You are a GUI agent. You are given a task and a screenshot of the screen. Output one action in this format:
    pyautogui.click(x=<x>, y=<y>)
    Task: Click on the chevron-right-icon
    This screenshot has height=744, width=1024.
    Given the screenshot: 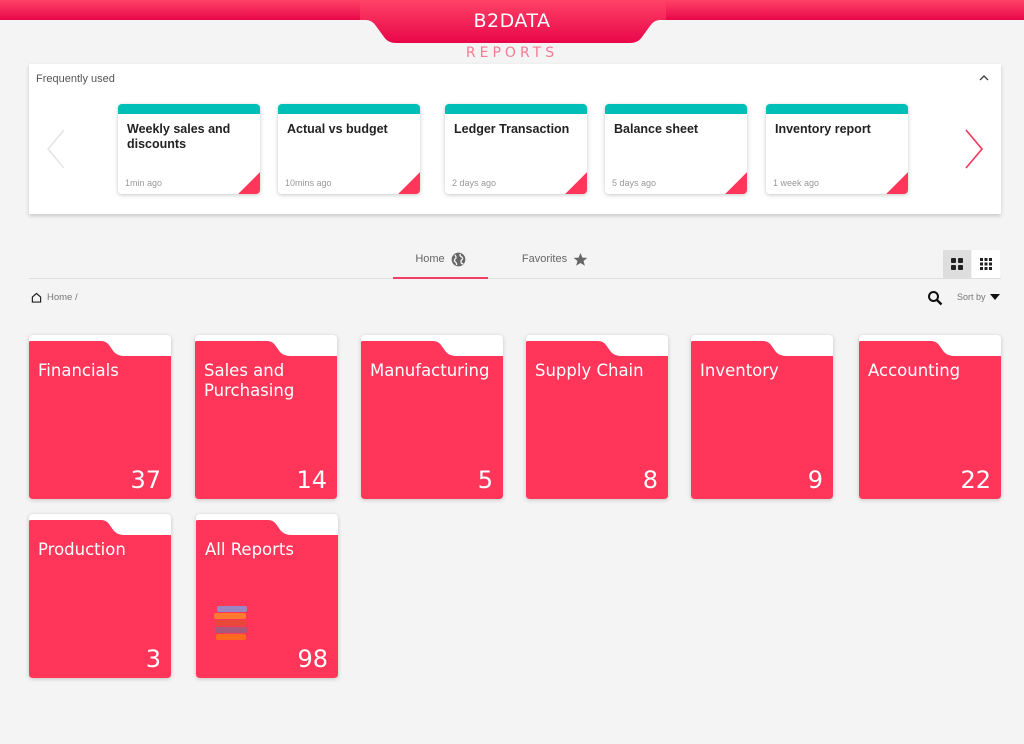 What is the action you would take?
    pyautogui.click(x=974, y=149)
    